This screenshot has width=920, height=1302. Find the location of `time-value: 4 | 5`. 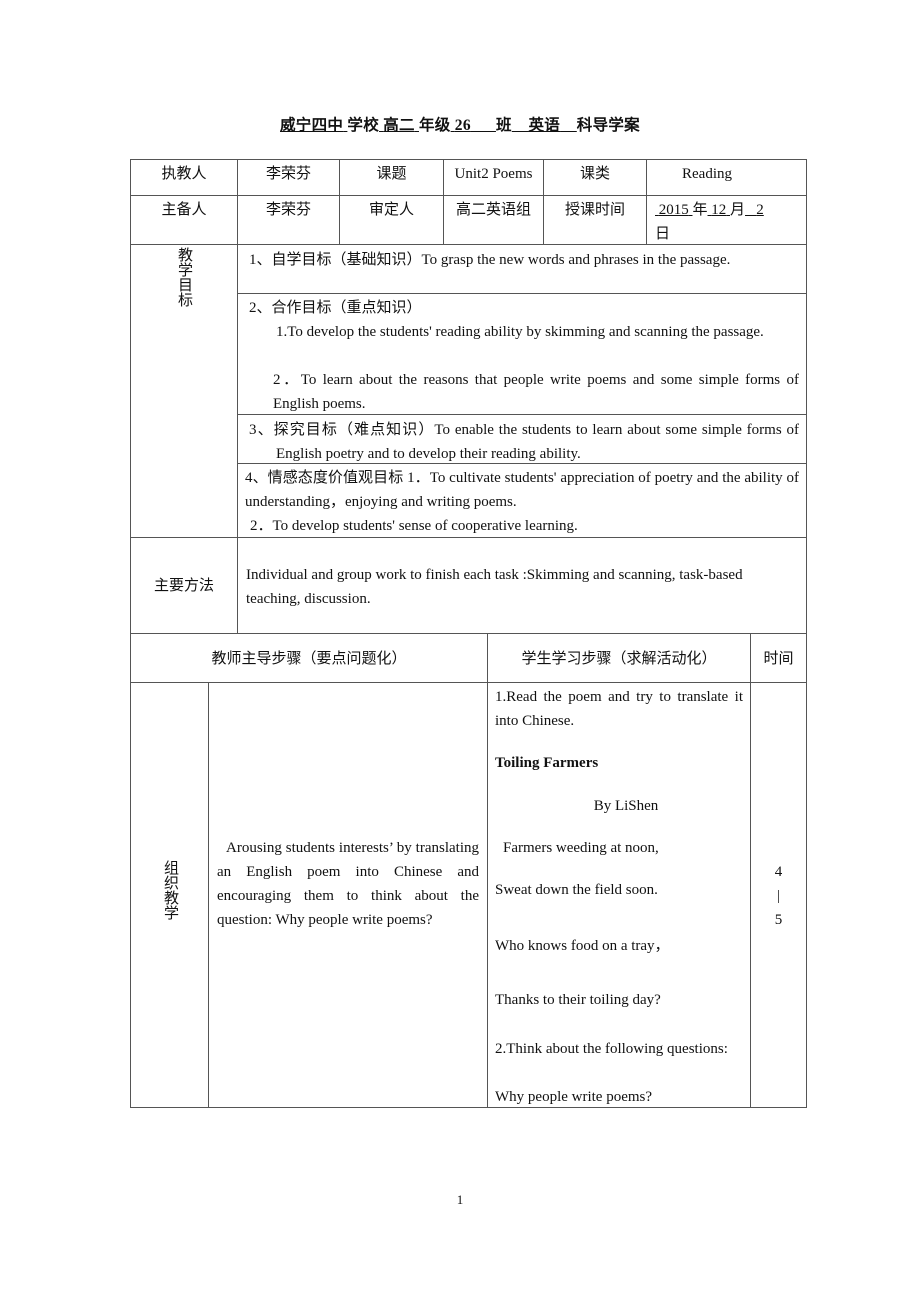

time-value: 4 | 5 is located at coordinates (778, 896).